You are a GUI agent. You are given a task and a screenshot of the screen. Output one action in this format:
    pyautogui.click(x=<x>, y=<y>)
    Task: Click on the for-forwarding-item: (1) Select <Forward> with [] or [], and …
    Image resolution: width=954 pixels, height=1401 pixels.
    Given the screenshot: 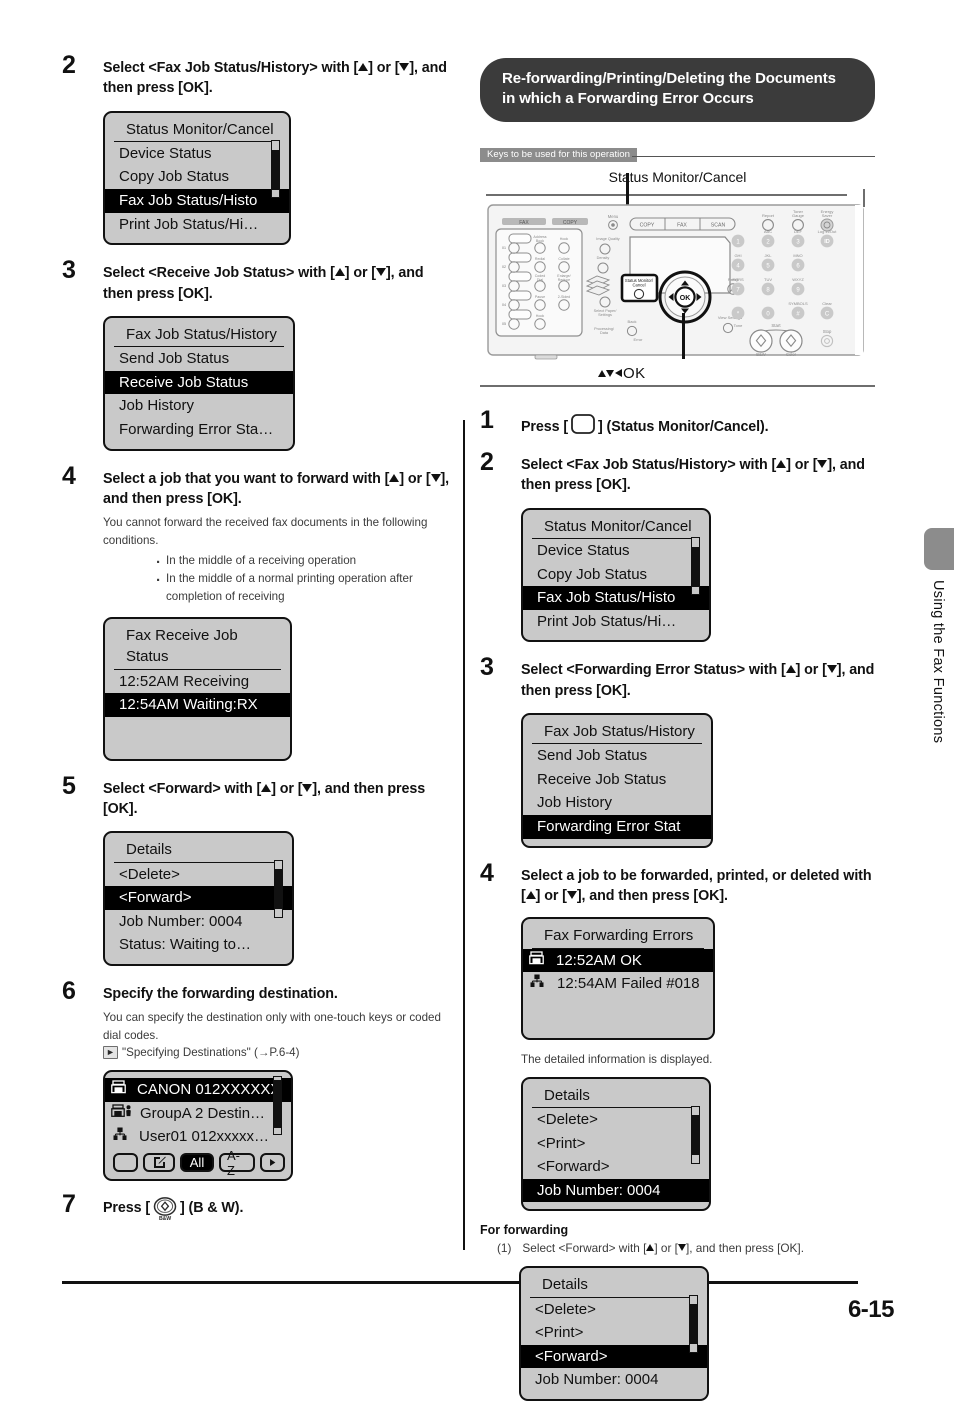 What is the action you would take?
    pyautogui.click(x=686, y=1248)
    